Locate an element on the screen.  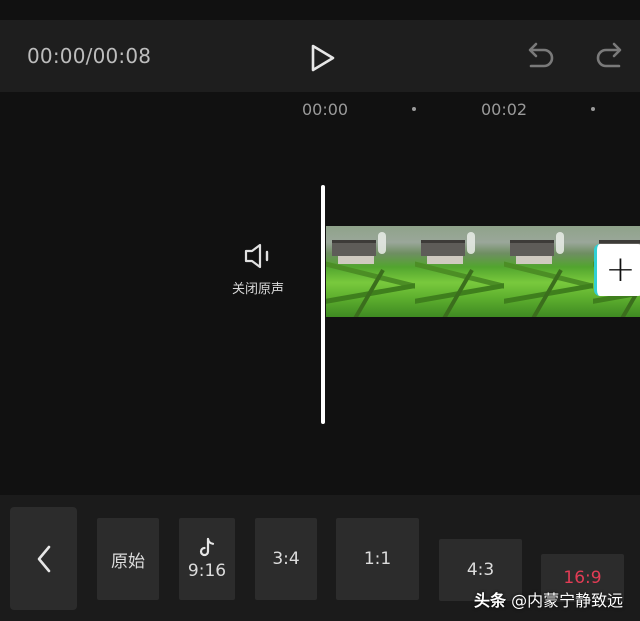
ratio-label: 3:4 is located at coordinates (286, 559).